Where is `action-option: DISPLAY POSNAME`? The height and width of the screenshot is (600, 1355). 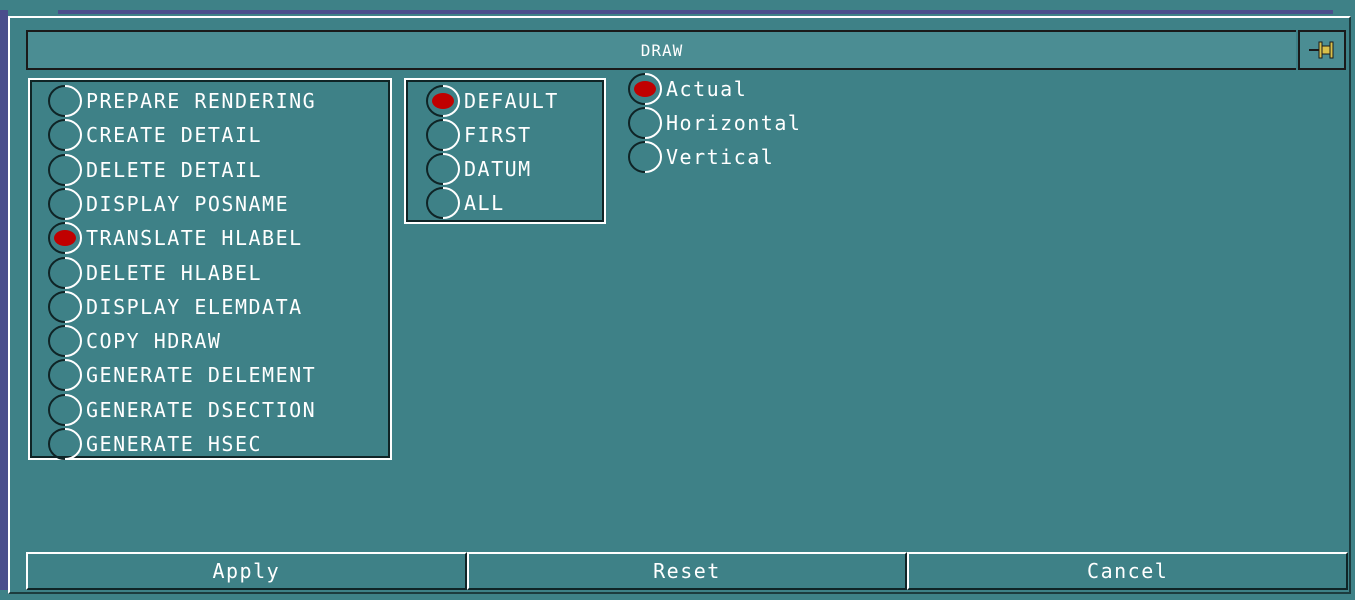
action-option: DISPLAY POSNAME is located at coordinates (167, 204).